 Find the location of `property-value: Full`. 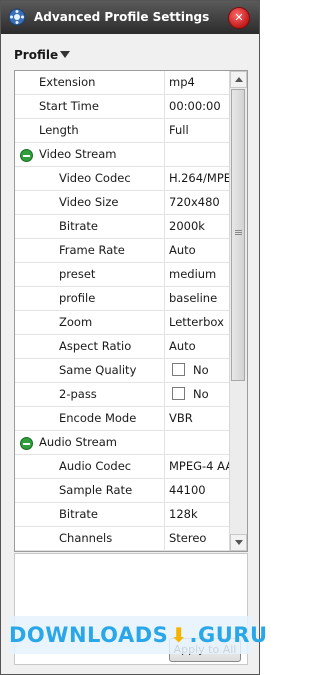

property-value: Full is located at coordinates (197, 130).